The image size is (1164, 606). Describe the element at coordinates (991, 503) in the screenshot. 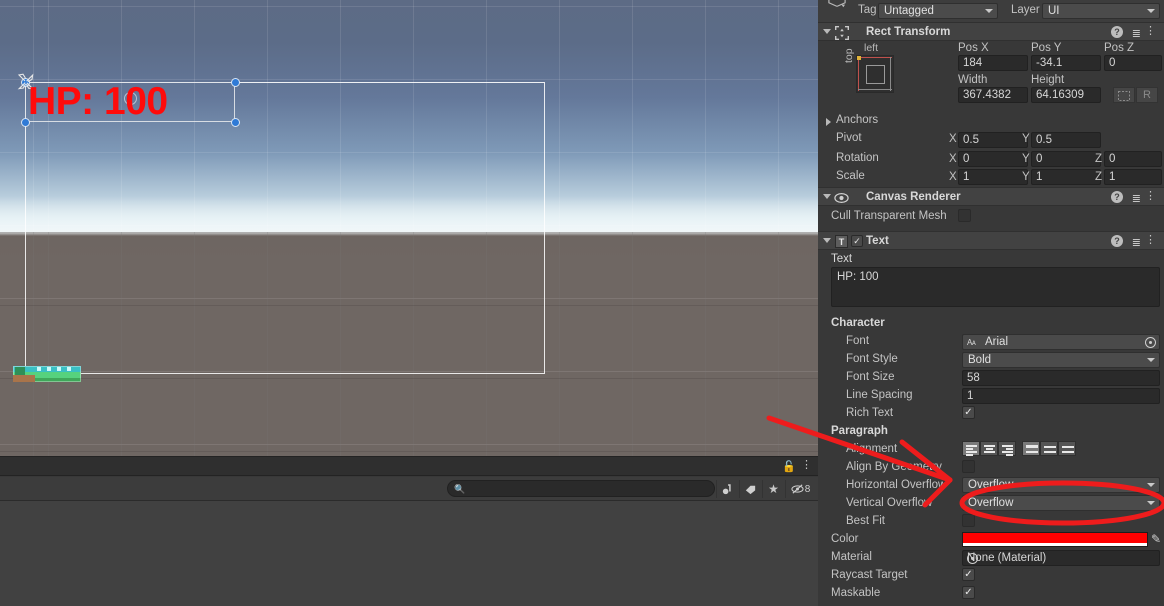

I see `vertical-overflow-value: Overflow` at that location.